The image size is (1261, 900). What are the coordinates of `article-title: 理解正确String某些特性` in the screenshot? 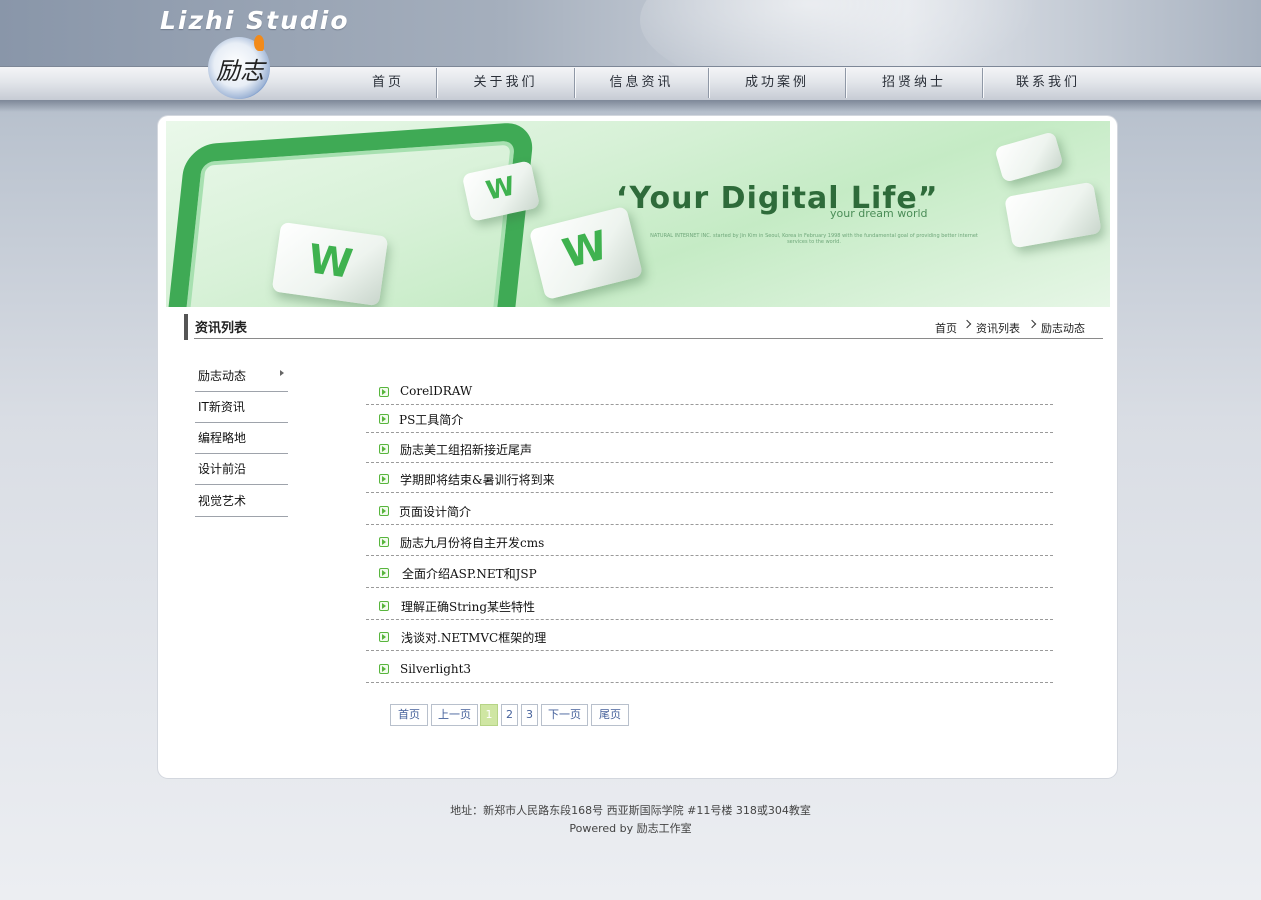 It's located at (468, 606).